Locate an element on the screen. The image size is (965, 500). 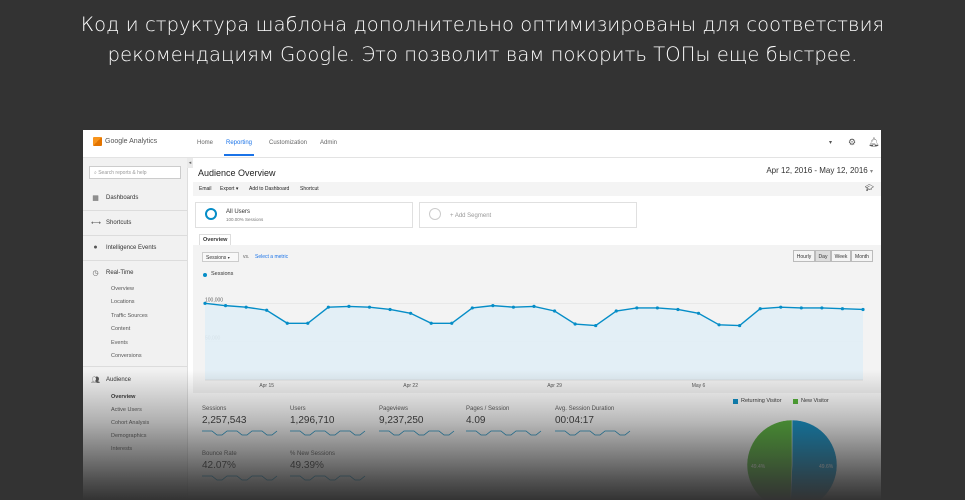
pie-slice-new is located at coordinates (769, 459).